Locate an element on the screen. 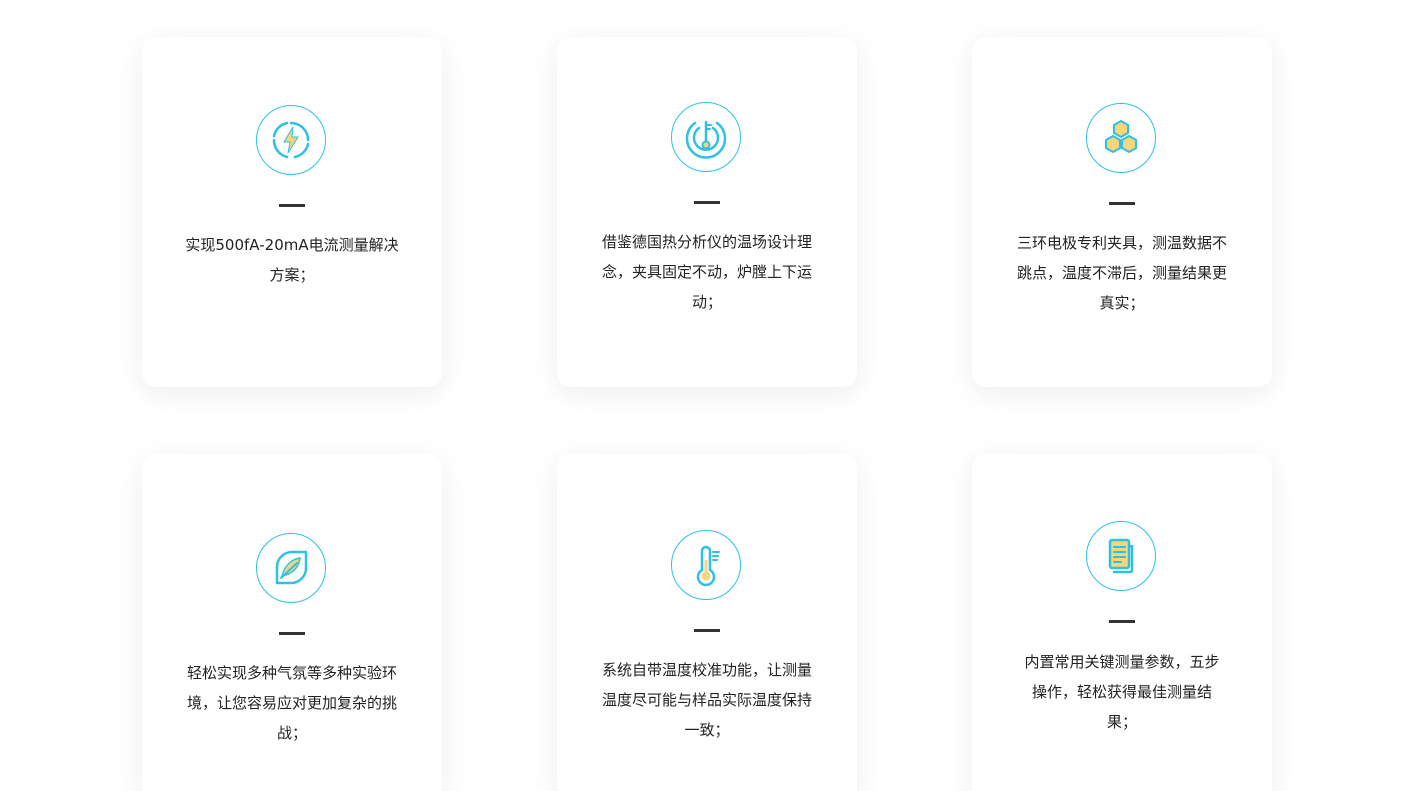 Image resolution: width=1413 pixels, height=791 pixels. feature-description: 系统自带温度校准功能，让测量温度尽可能与样品实际温度保持一致； is located at coordinates (706, 700).